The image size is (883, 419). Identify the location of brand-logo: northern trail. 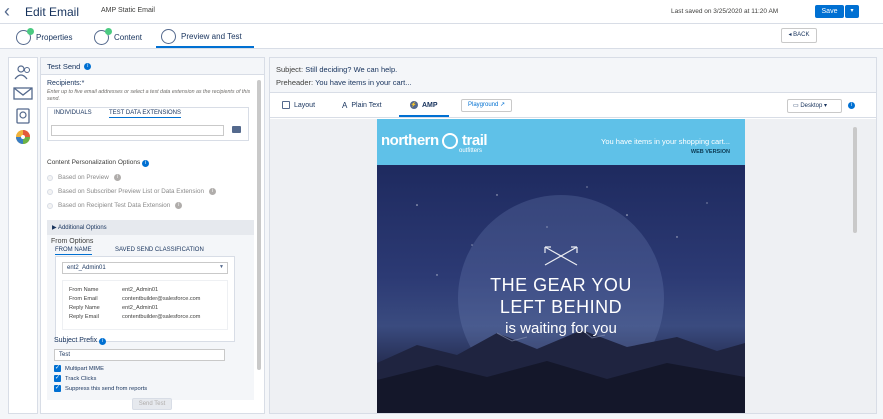
(434, 141).